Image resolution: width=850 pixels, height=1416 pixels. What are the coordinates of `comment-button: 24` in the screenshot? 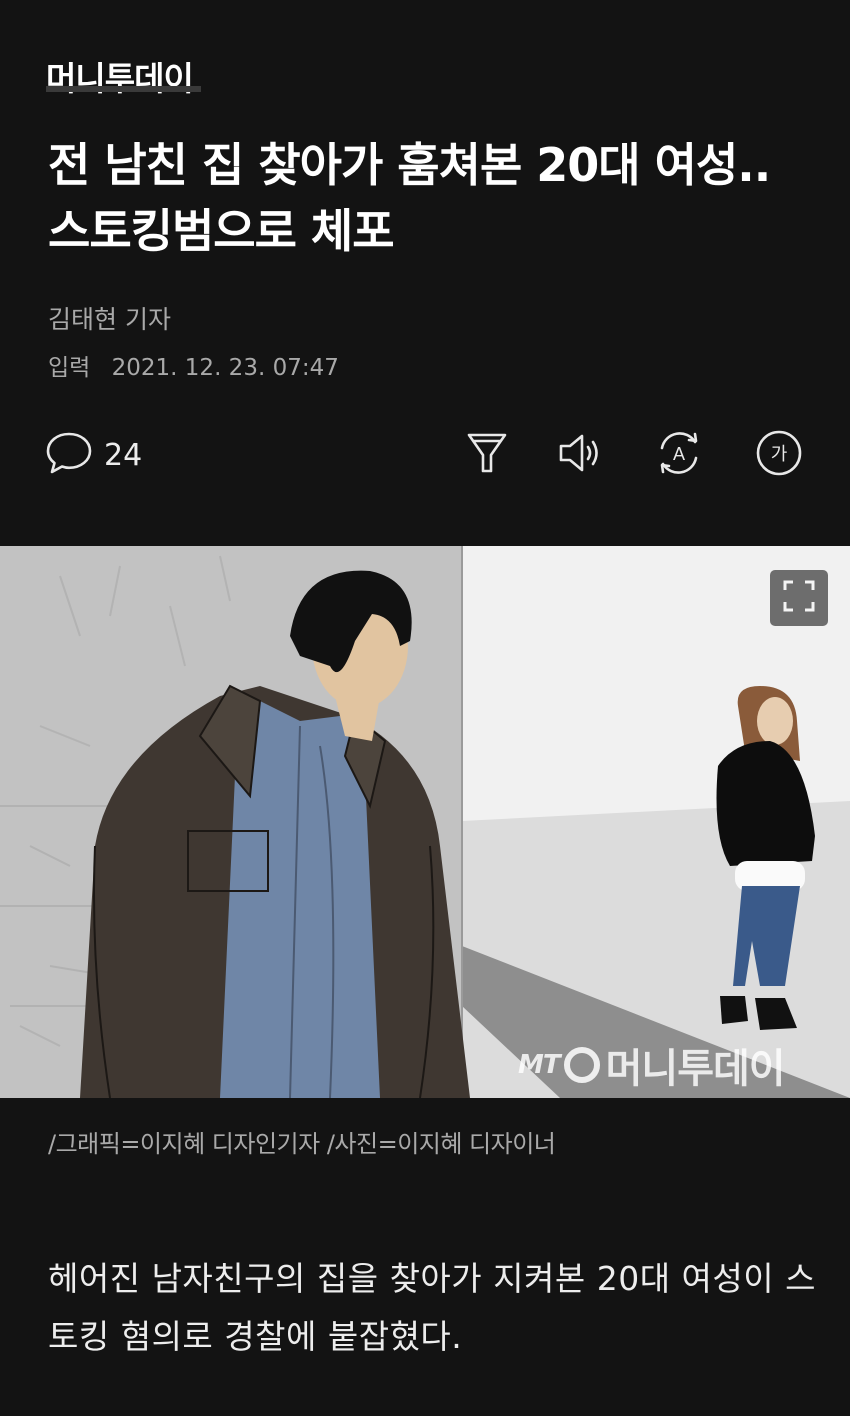 It's located at (93, 455).